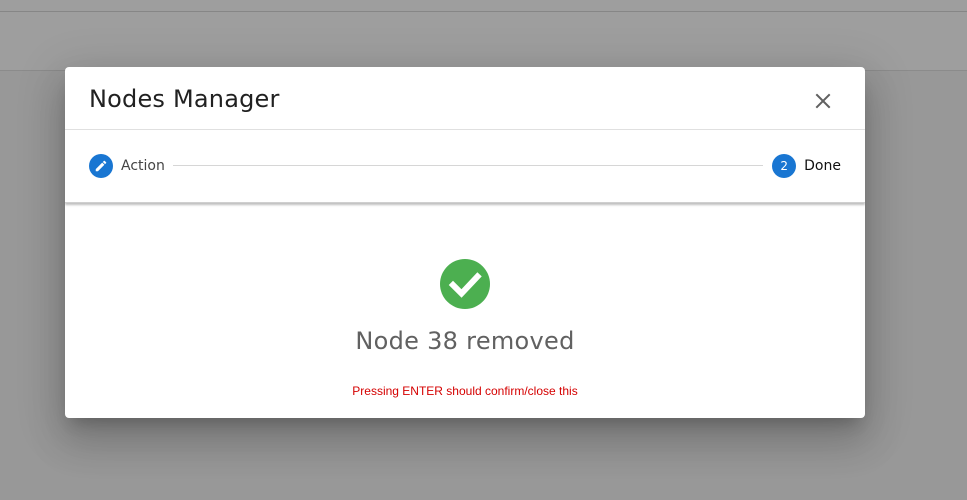  I want to click on step-connector, so click(468, 165).